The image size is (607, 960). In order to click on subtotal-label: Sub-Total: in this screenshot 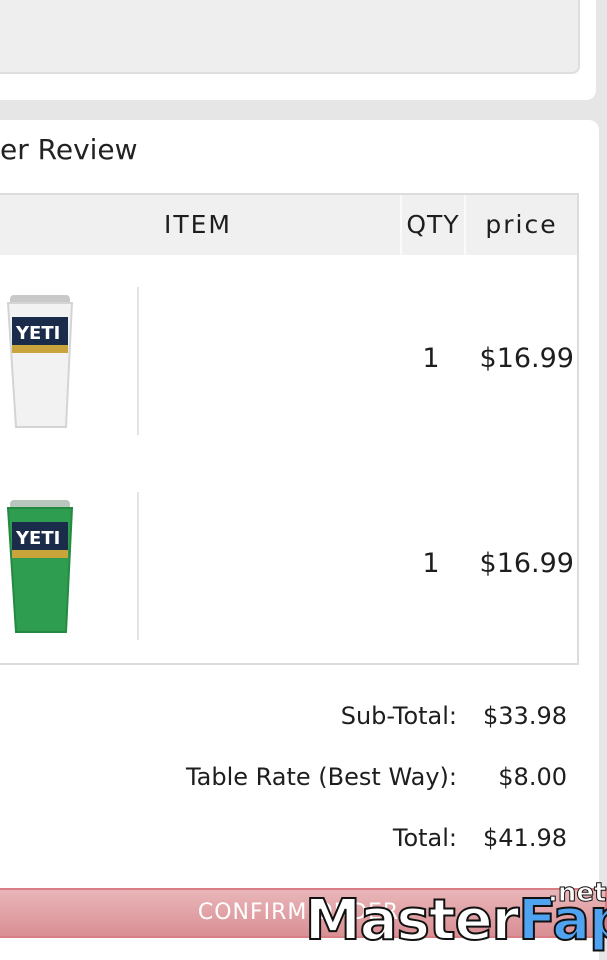, I will do `click(398, 716)`.